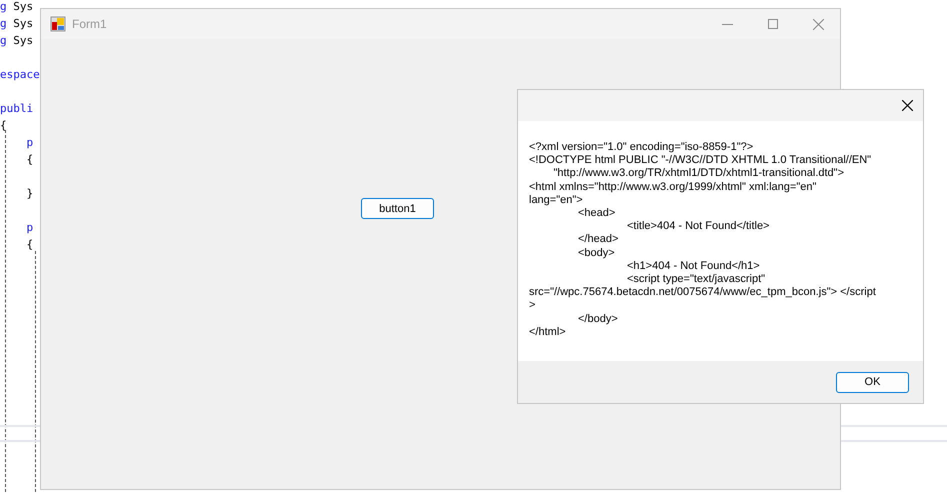 This screenshot has height=494, width=947. What do you see at coordinates (703, 240) in the screenshot?
I see `message-text: <?xml version="1.0" encoding="iso-8859-1"?> <!DOCTYPE html PUBLIC "-//W3C//DTD XHTML 1.0 Transitional//EN" "http://www.w3.org/TR/xhtml1/DTD/xhtml1-transitional.dtd"> <html xmlns="http://www.w3.org/1999/xhtml" xml:lang="en" lang="en"> <head> <title>404 - Not Found</title> </head> <body> <h1>404 - Not Found</h1> <script type="text/javascript" src="//wpc.75674.betacdn.net/0075674/www/ec_tpm_bcon.js"> </script > </body> </html>` at bounding box center [703, 240].